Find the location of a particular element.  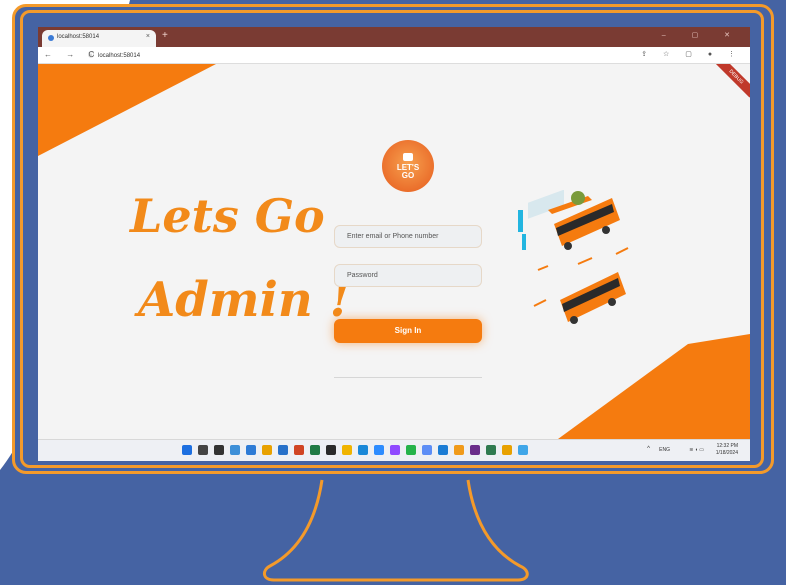

clock: 12:32 PM 1/18/2024 is located at coordinates (727, 450).